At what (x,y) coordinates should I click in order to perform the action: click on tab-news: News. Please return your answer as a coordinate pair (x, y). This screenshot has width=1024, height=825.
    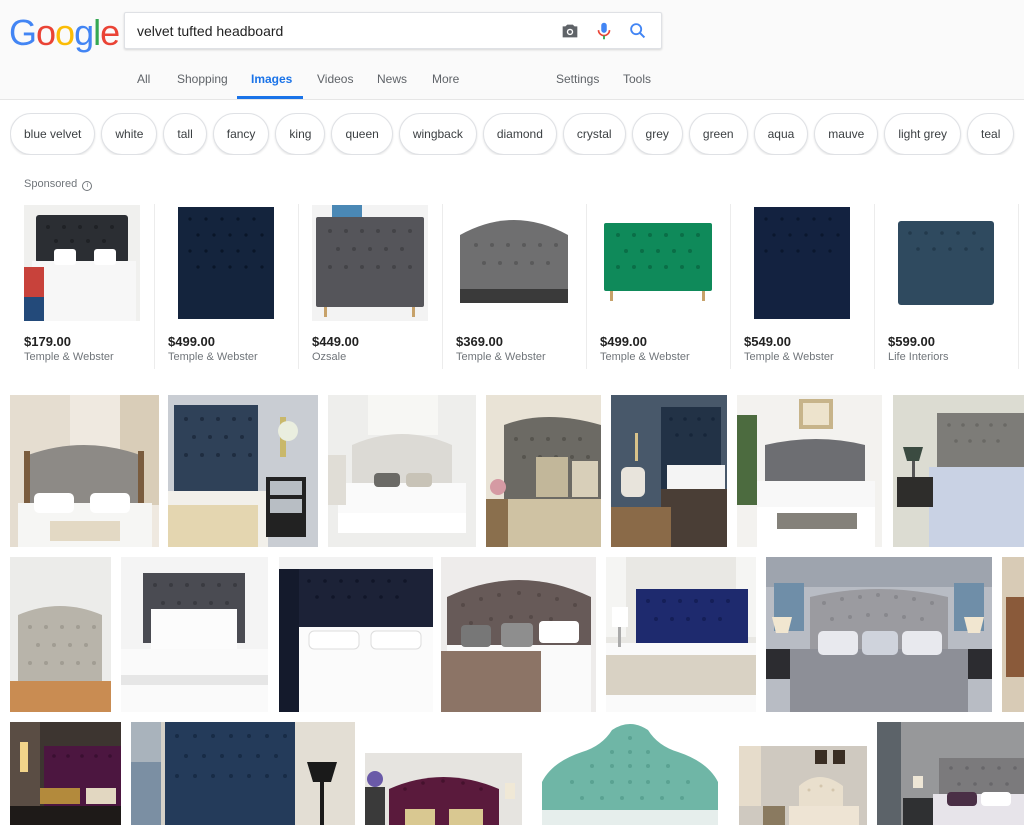
    Looking at the image, I should click on (392, 79).